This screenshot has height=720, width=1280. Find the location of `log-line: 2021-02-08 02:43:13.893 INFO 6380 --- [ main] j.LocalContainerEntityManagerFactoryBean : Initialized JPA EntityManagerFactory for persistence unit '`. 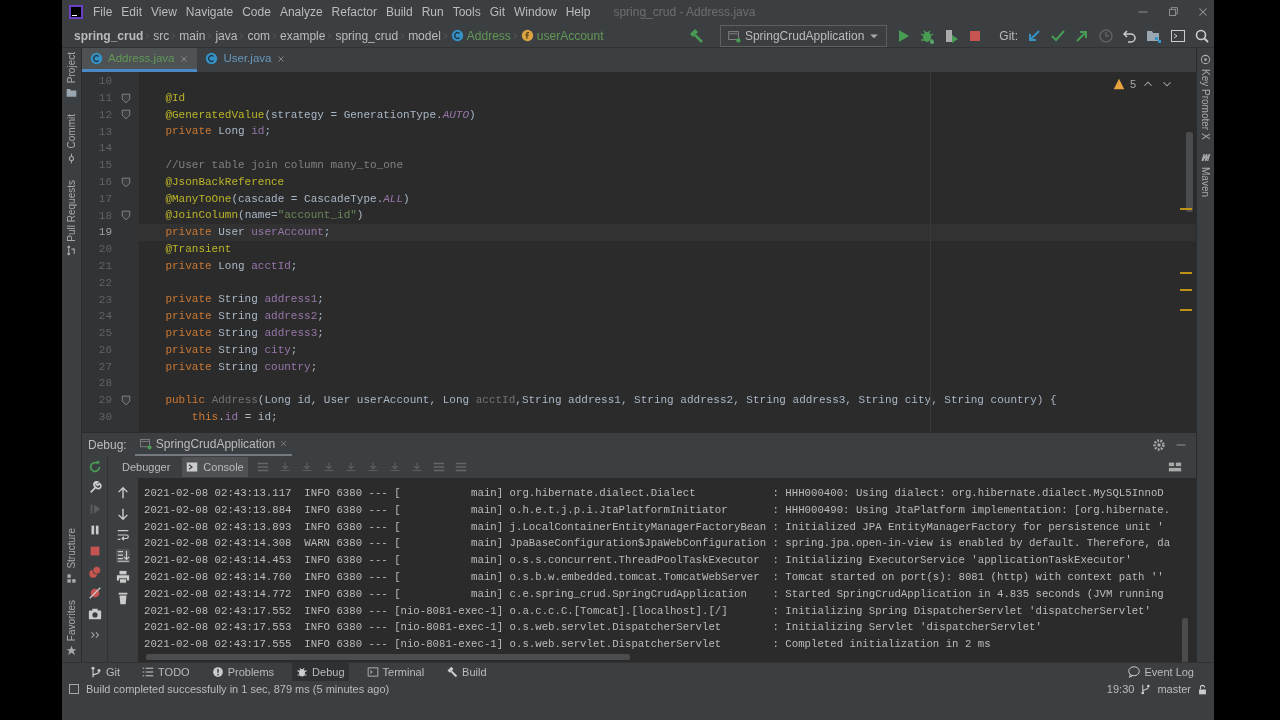

log-line: 2021-02-08 02:43:13.893 INFO 6380 --- [ main] j.LocalContainerEntityManagerFactoryBean : Initialized JPA EntityManagerFactory for persistence unit ' is located at coordinates (654, 527).